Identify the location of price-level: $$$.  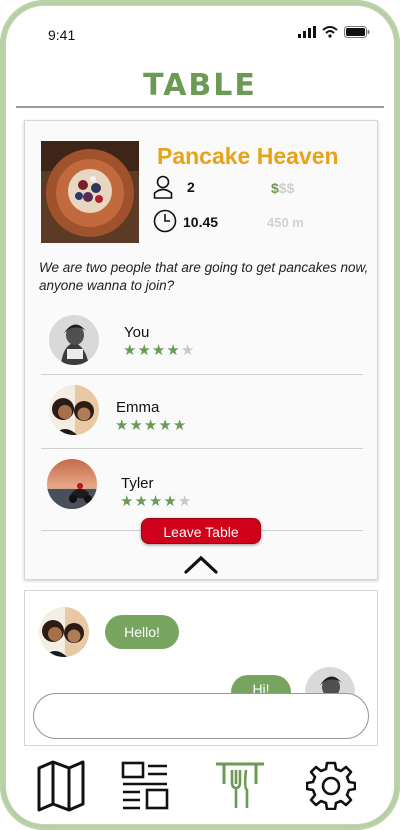
(282, 188).